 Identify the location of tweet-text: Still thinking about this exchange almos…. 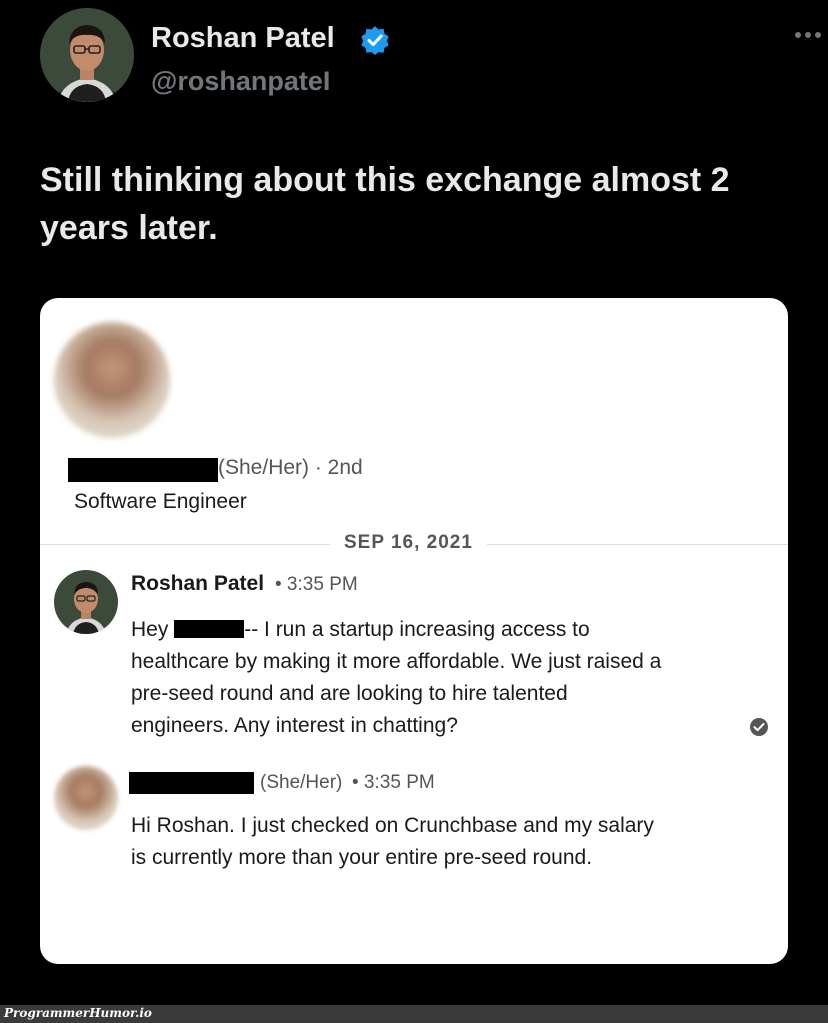
(385, 204).